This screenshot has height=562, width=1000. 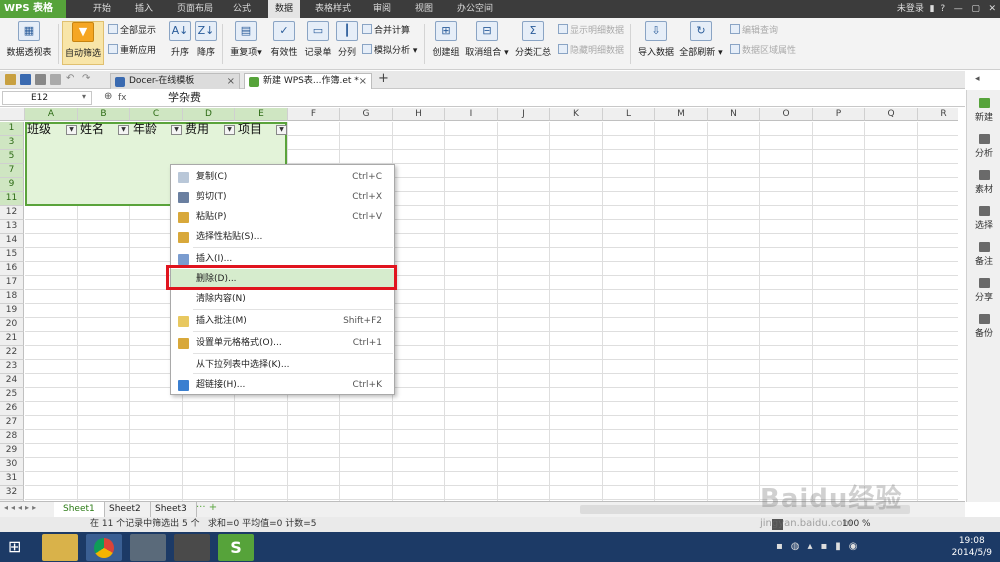 I want to click on print-icon, so click(x=40, y=79).